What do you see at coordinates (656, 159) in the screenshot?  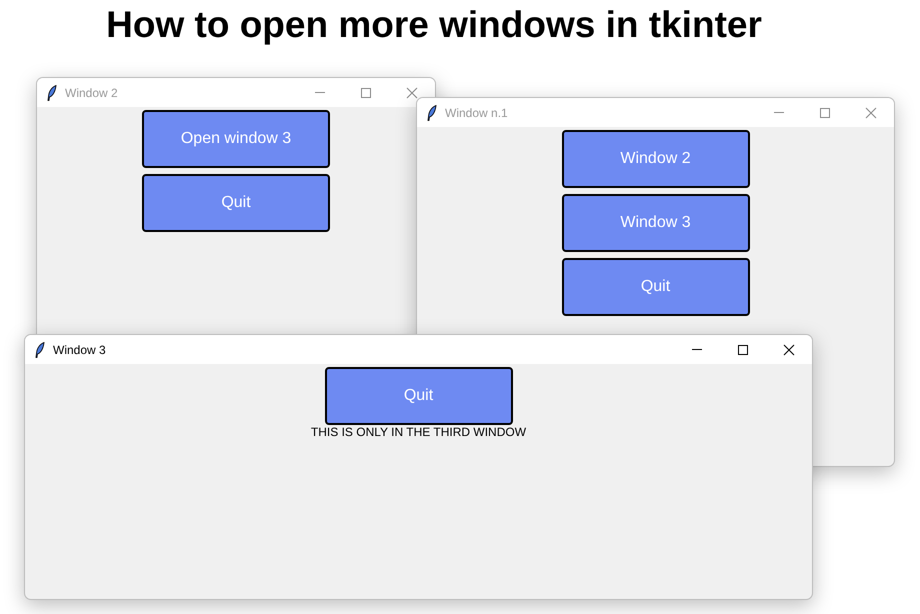 I see `window-button: Window 2` at bounding box center [656, 159].